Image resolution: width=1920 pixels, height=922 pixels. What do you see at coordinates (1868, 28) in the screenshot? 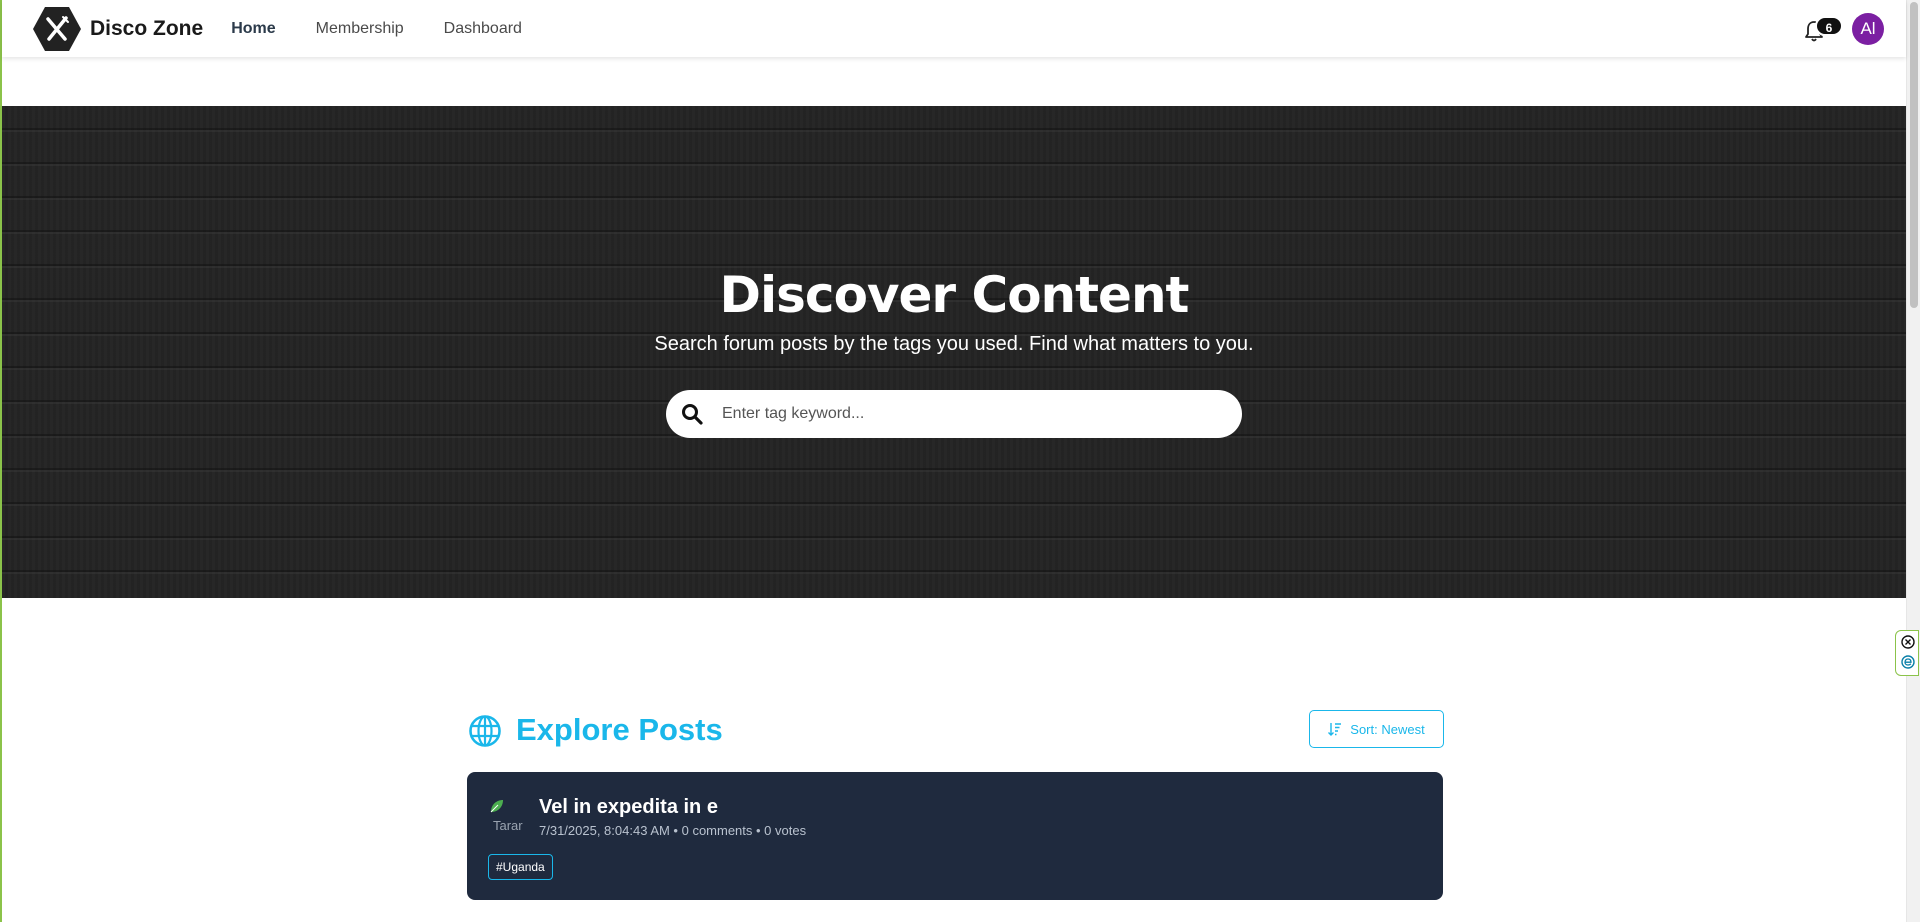
I see `user-avatar: Al` at bounding box center [1868, 28].